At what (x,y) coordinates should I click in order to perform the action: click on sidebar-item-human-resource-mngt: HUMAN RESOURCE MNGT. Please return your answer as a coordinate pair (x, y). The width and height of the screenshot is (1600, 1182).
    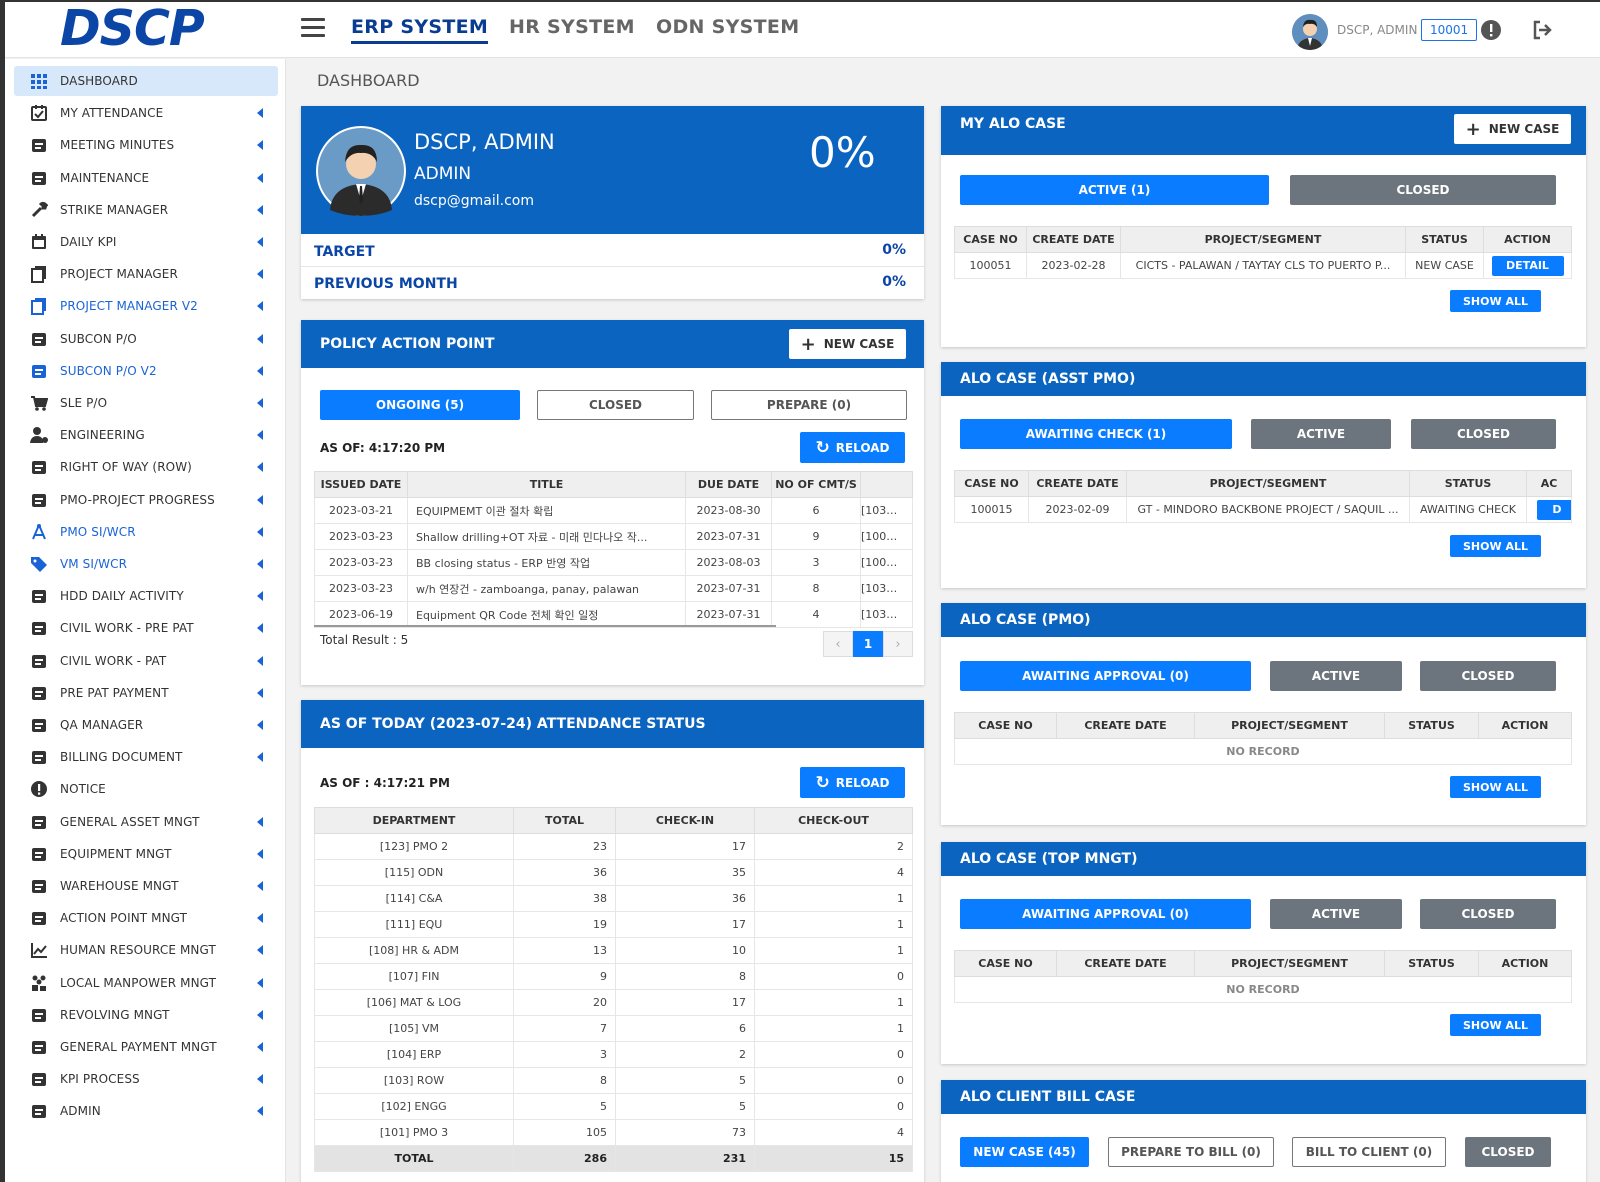
    Looking at the image, I should click on (146, 950).